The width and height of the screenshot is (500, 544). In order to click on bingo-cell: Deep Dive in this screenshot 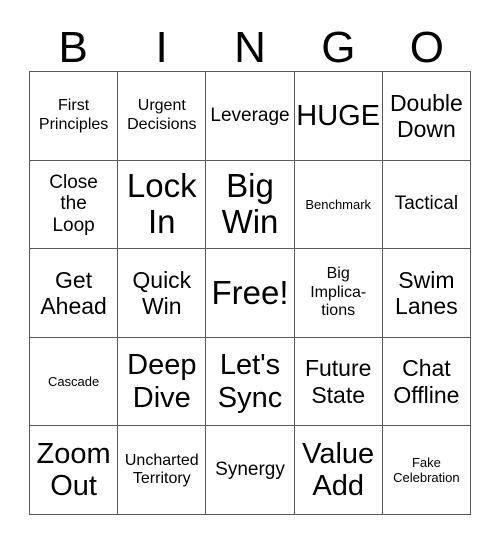, I will do `click(162, 382)`.